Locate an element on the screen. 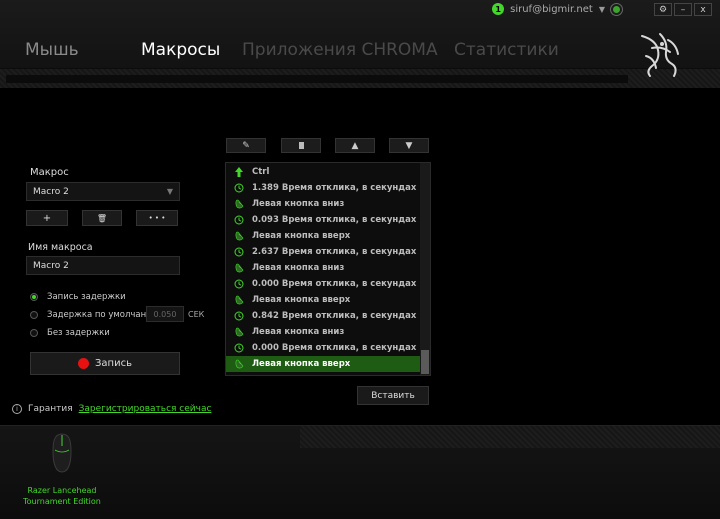 This screenshot has height=519, width=720. list-item: 0.842 Время отклика, в секундах is located at coordinates (323, 316).